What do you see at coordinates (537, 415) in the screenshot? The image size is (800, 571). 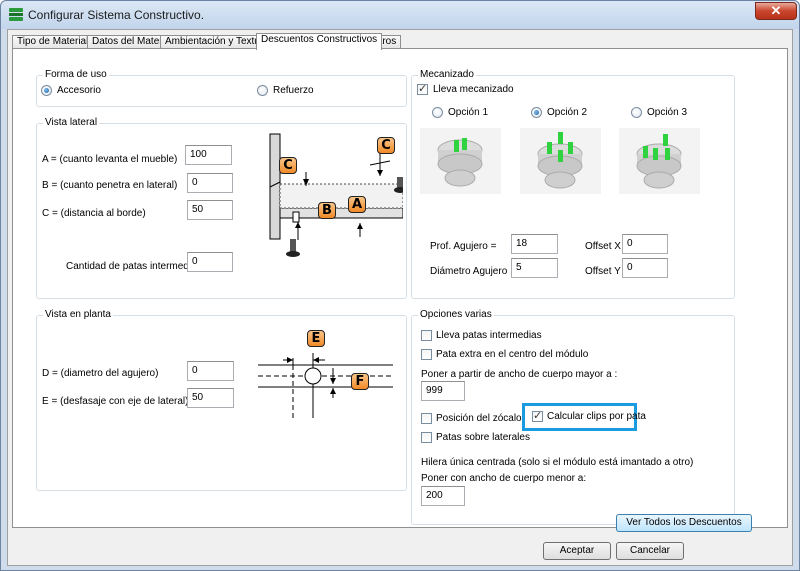 I see `checkbox-calcular-clips` at bounding box center [537, 415].